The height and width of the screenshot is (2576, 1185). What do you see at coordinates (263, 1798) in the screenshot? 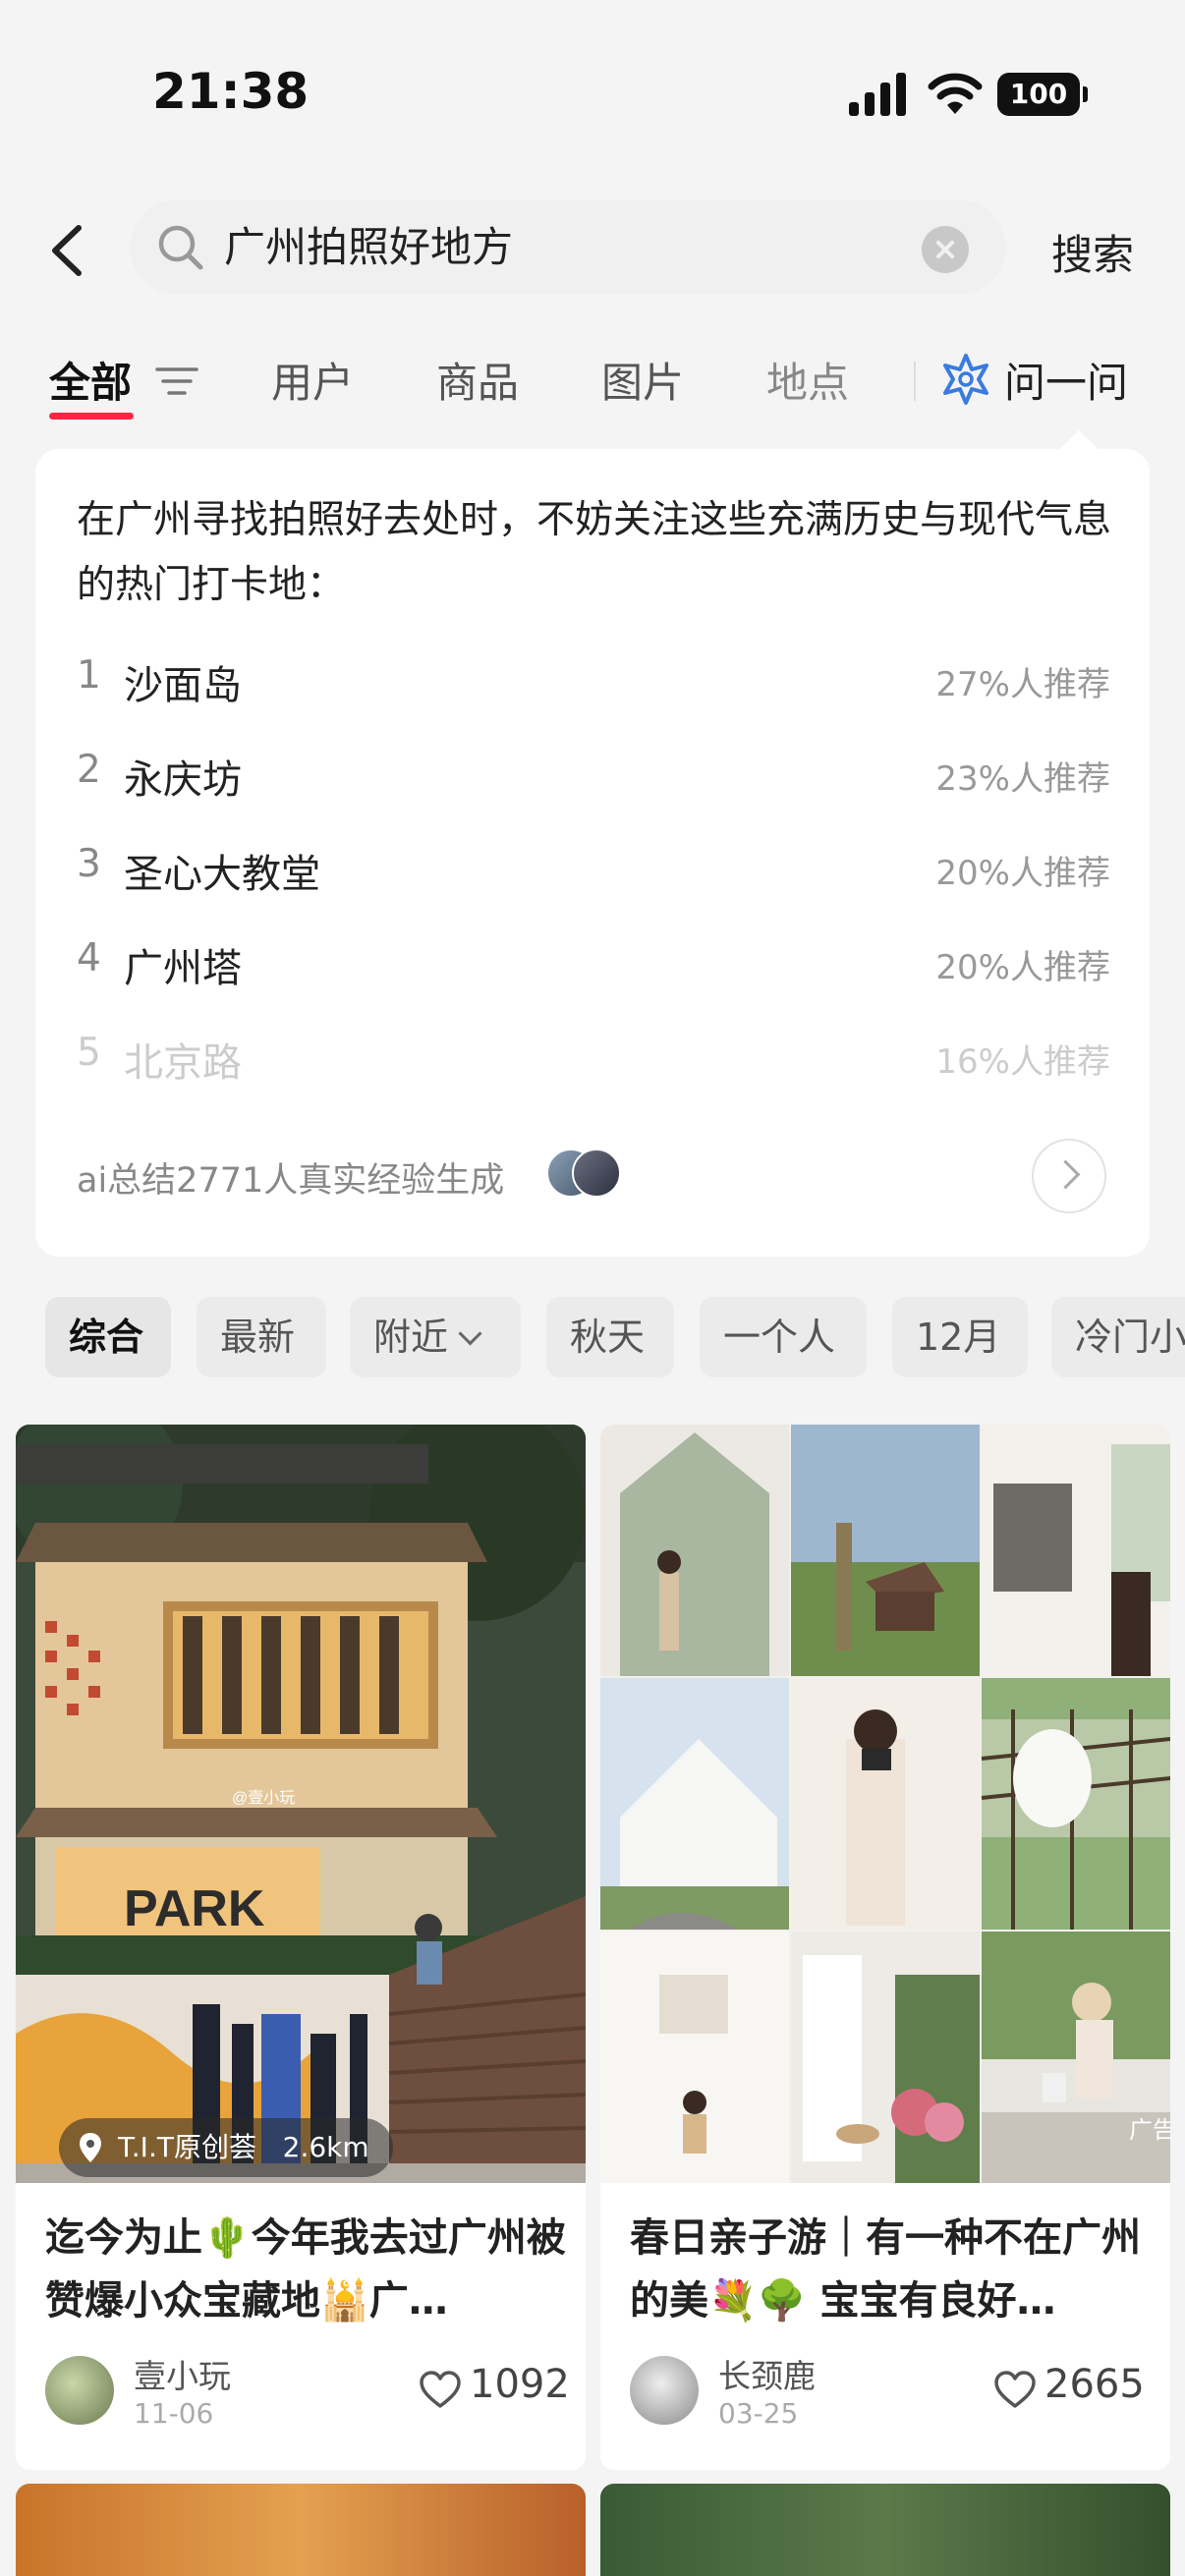
I see `watermark-text: @壹小玩` at bounding box center [263, 1798].